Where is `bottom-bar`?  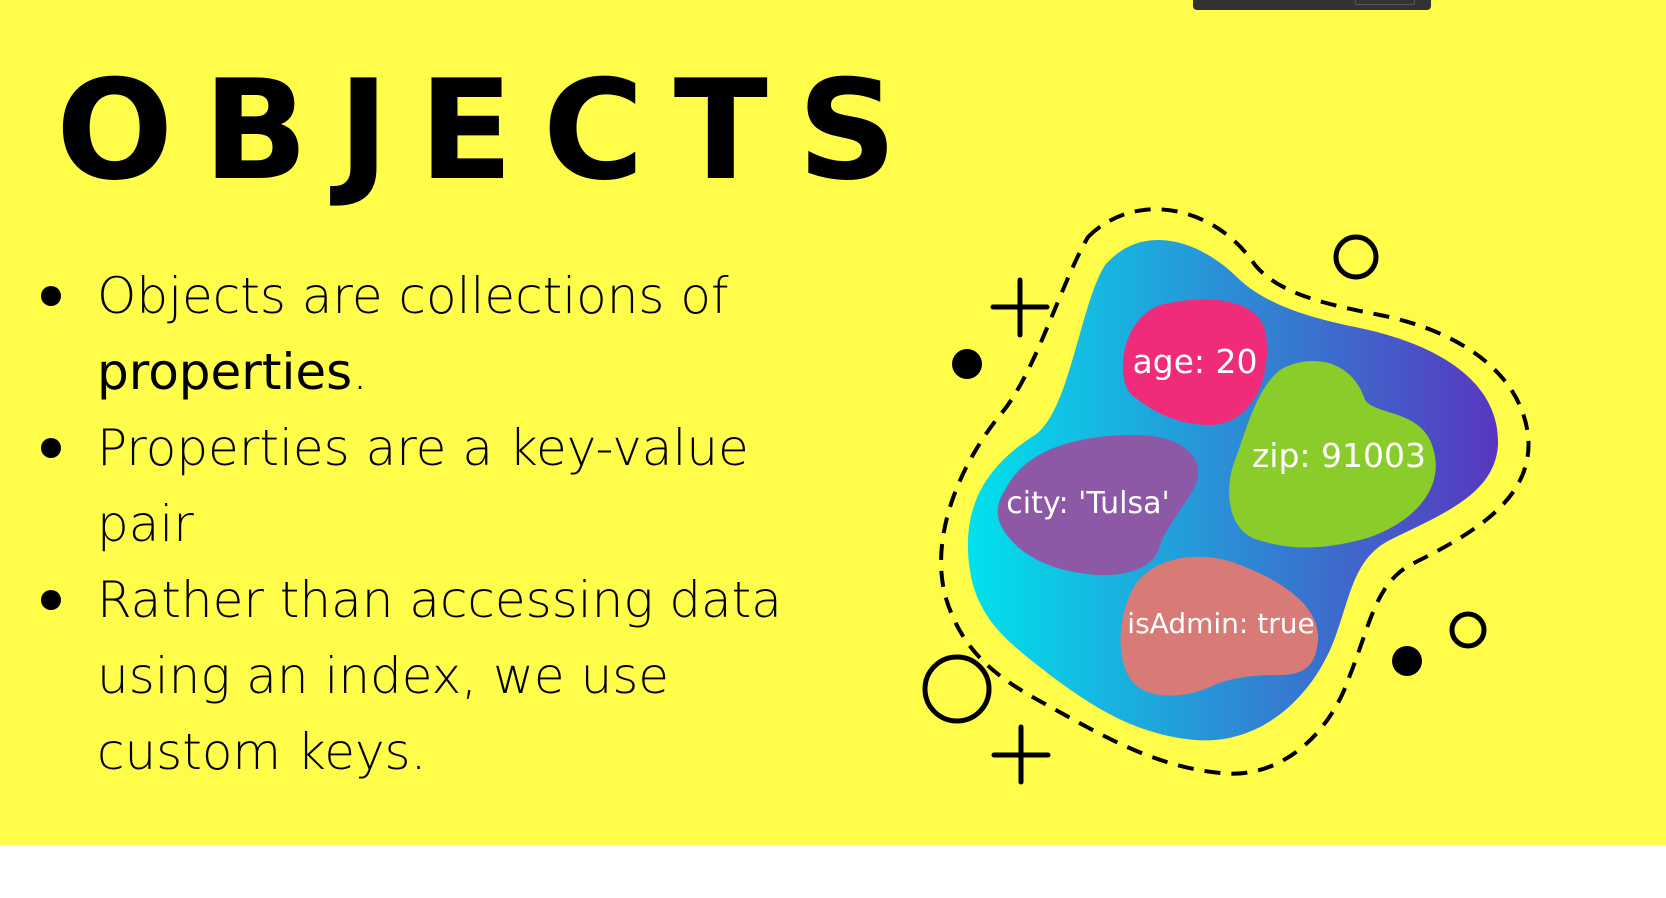 bottom-bar is located at coordinates (833, 871).